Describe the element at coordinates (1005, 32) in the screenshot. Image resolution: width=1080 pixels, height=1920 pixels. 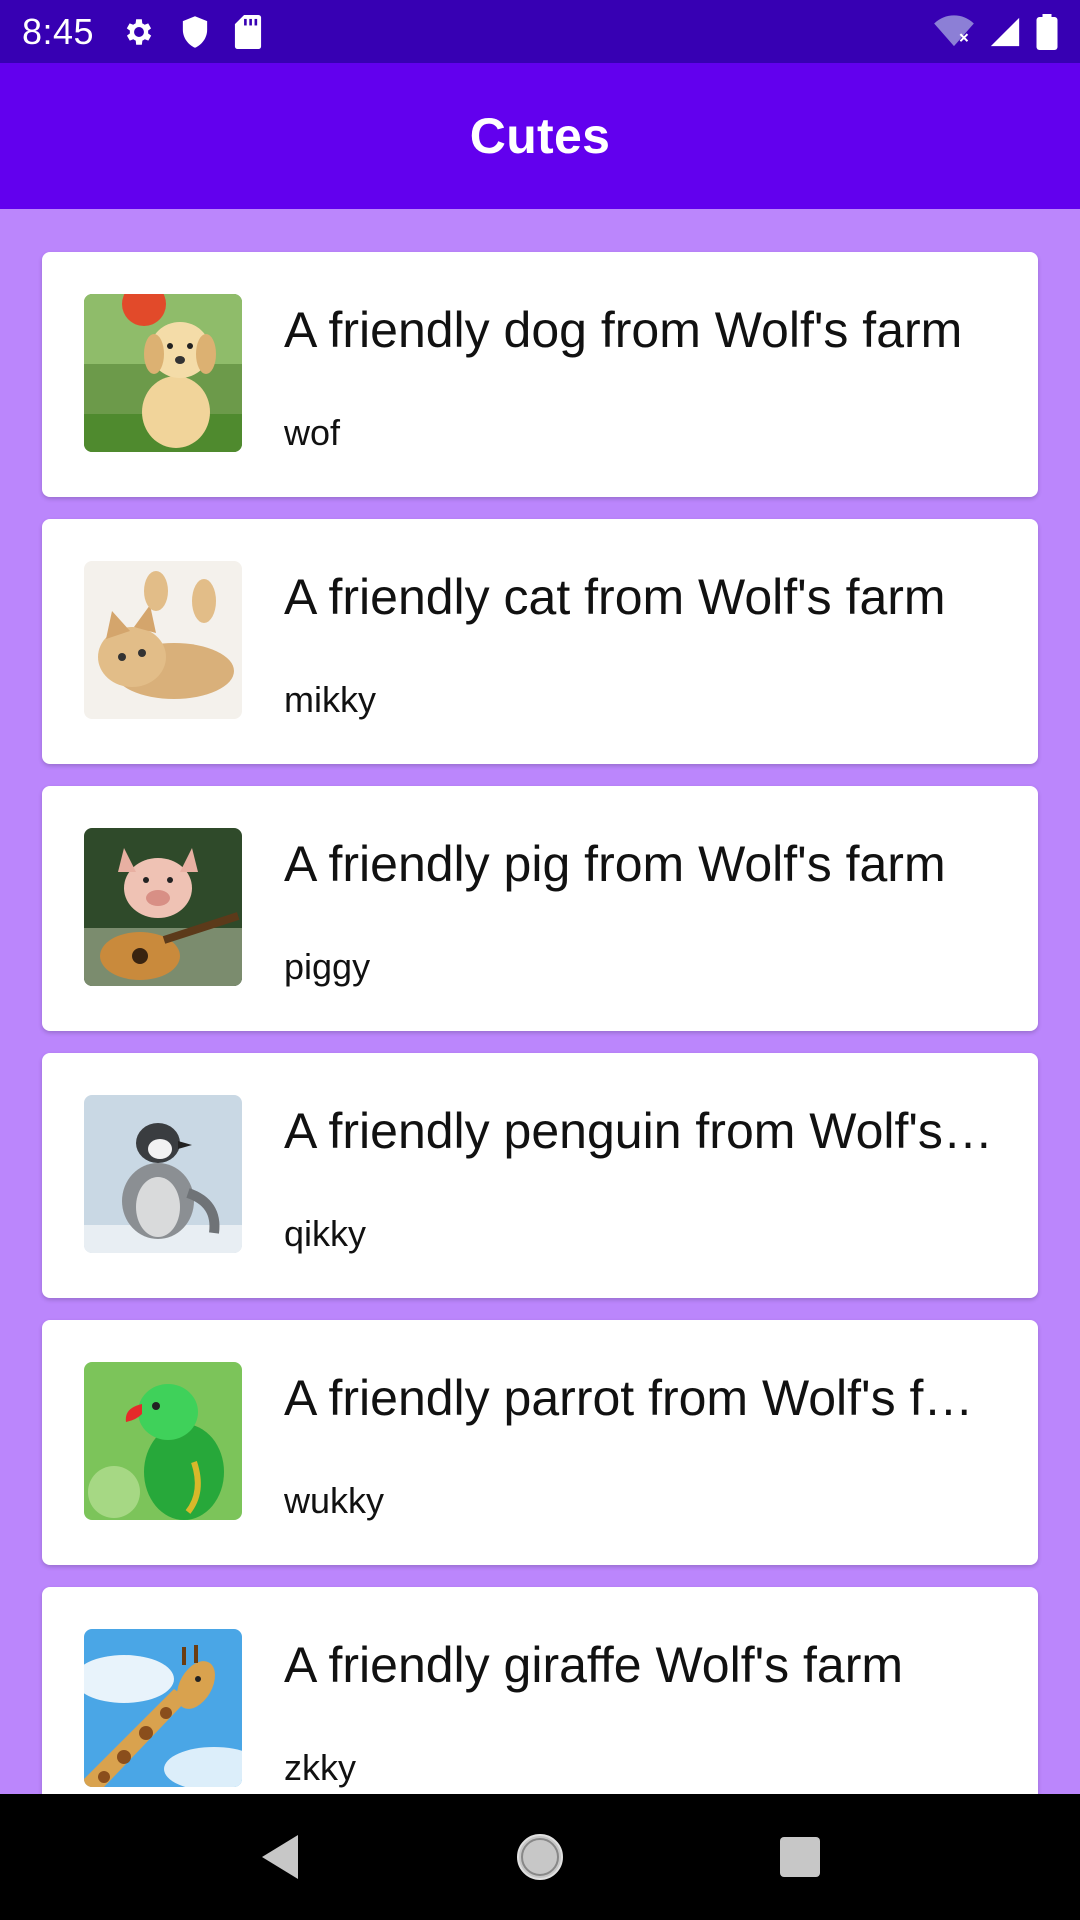
I see `signal-icon` at that location.